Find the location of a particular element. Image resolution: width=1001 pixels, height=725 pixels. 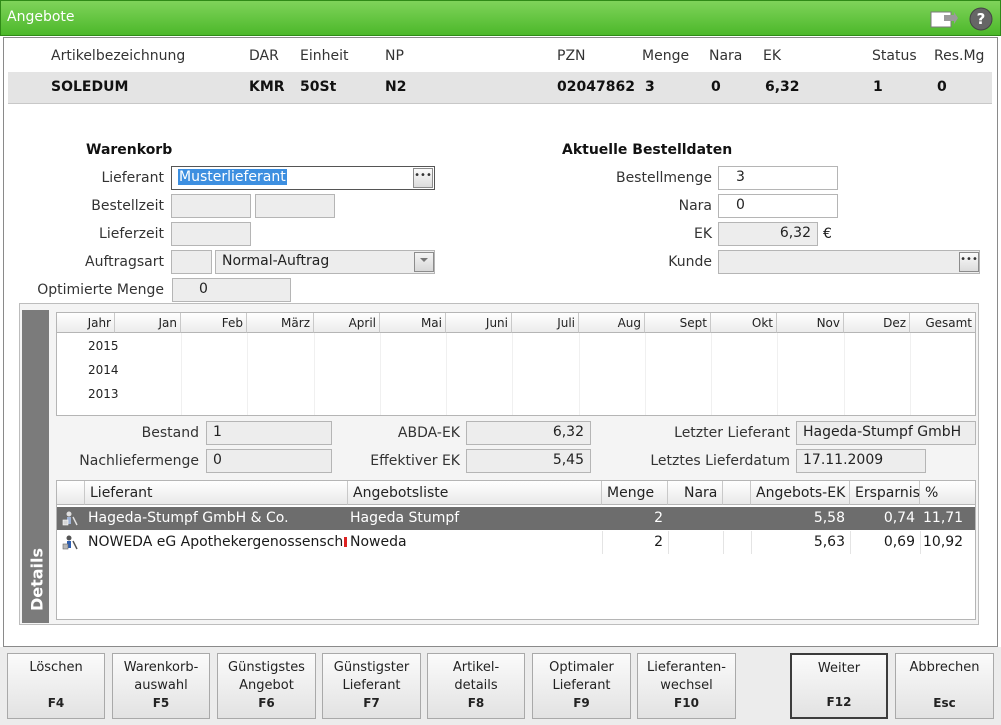

warenkorb-auswahl-button: Warenkorb- auswahl F5 is located at coordinates (161, 686).